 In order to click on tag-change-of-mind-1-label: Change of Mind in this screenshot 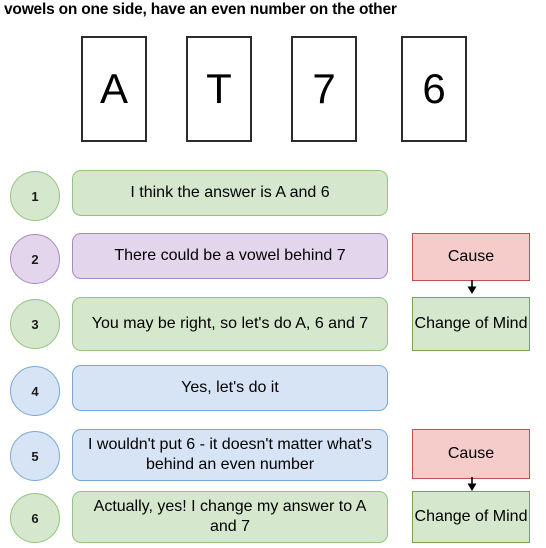, I will do `click(471, 323)`.